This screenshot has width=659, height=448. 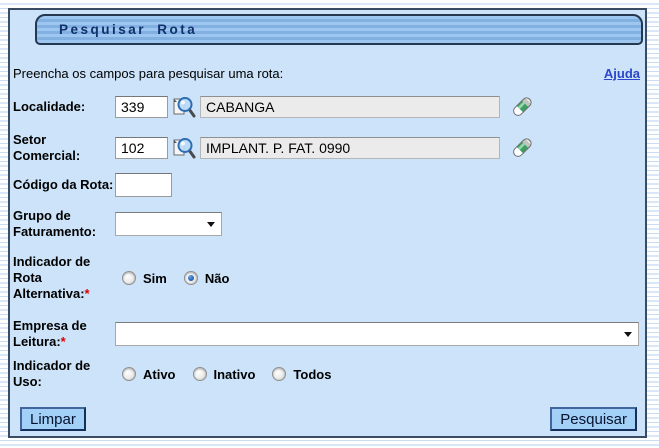 I want to click on page-title: Pesquisar Rota, so click(x=128, y=29).